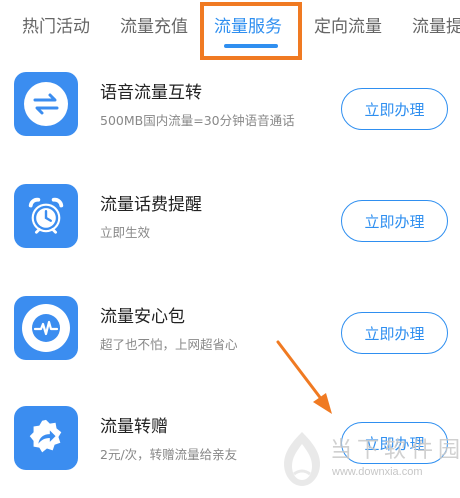 The image size is (460, 498). Describe the element at coordinates (46, 104) in the screenshot. I see `swap-arrows-icon` at that location.